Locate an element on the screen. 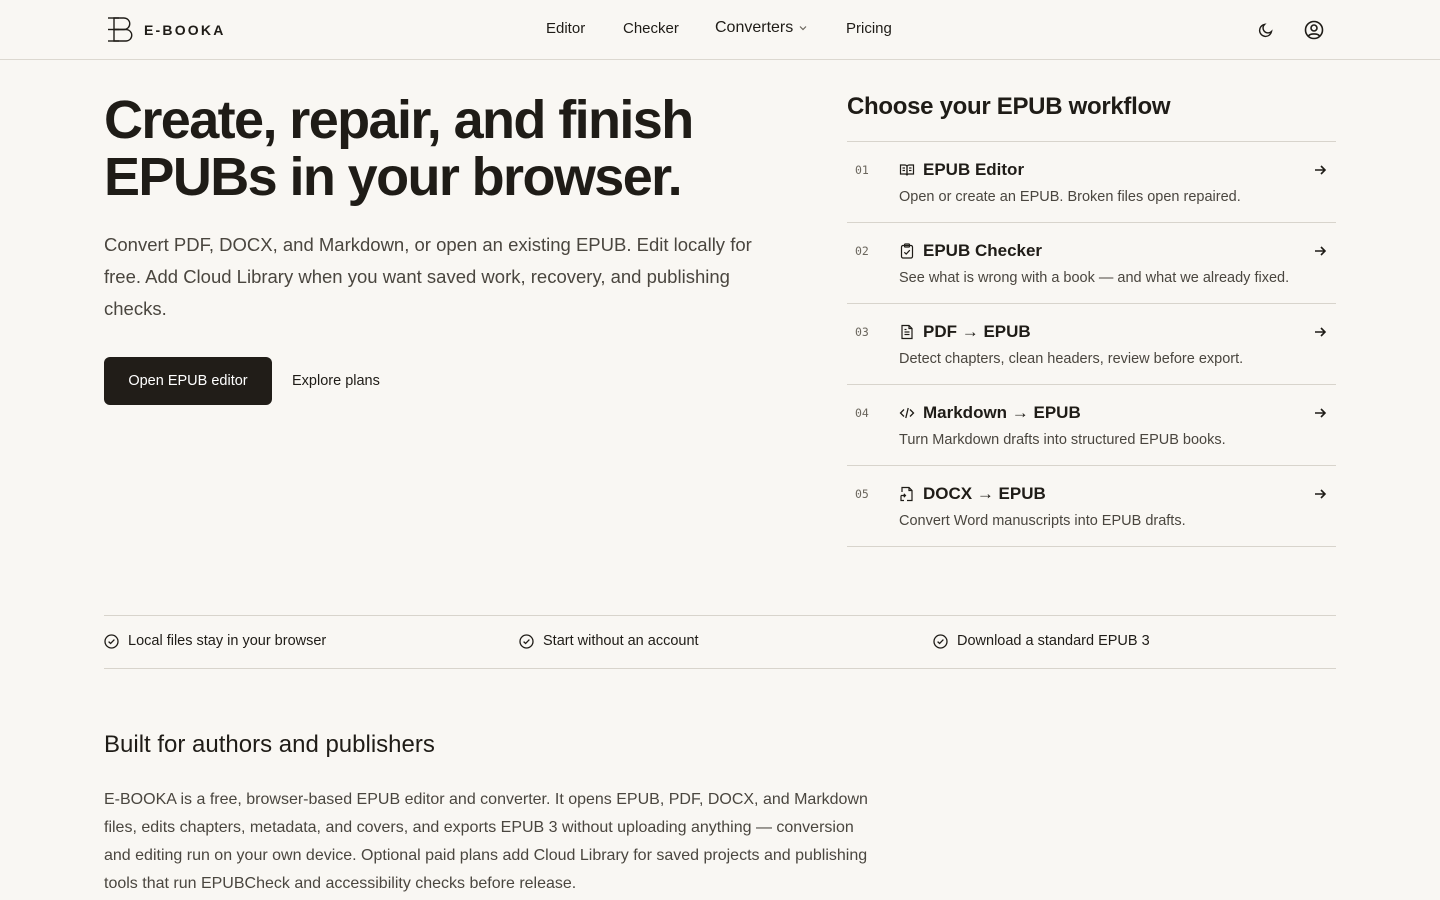  explore-plans-link: Explore plans is located at coordinates (336, 381).